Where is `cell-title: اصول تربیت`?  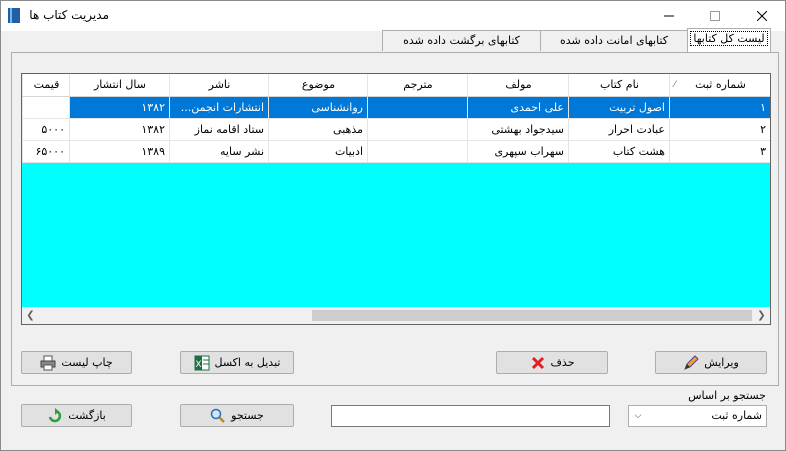
cell-title: اصول تربیت is located at coordinates (618, 108).